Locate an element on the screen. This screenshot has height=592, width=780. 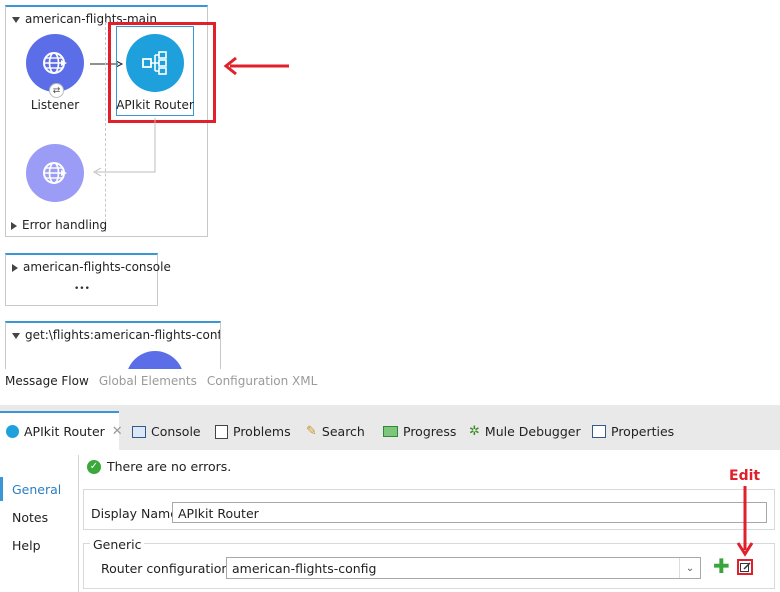
panel-tab-problems: Problems is located at coordinates (253, 431).